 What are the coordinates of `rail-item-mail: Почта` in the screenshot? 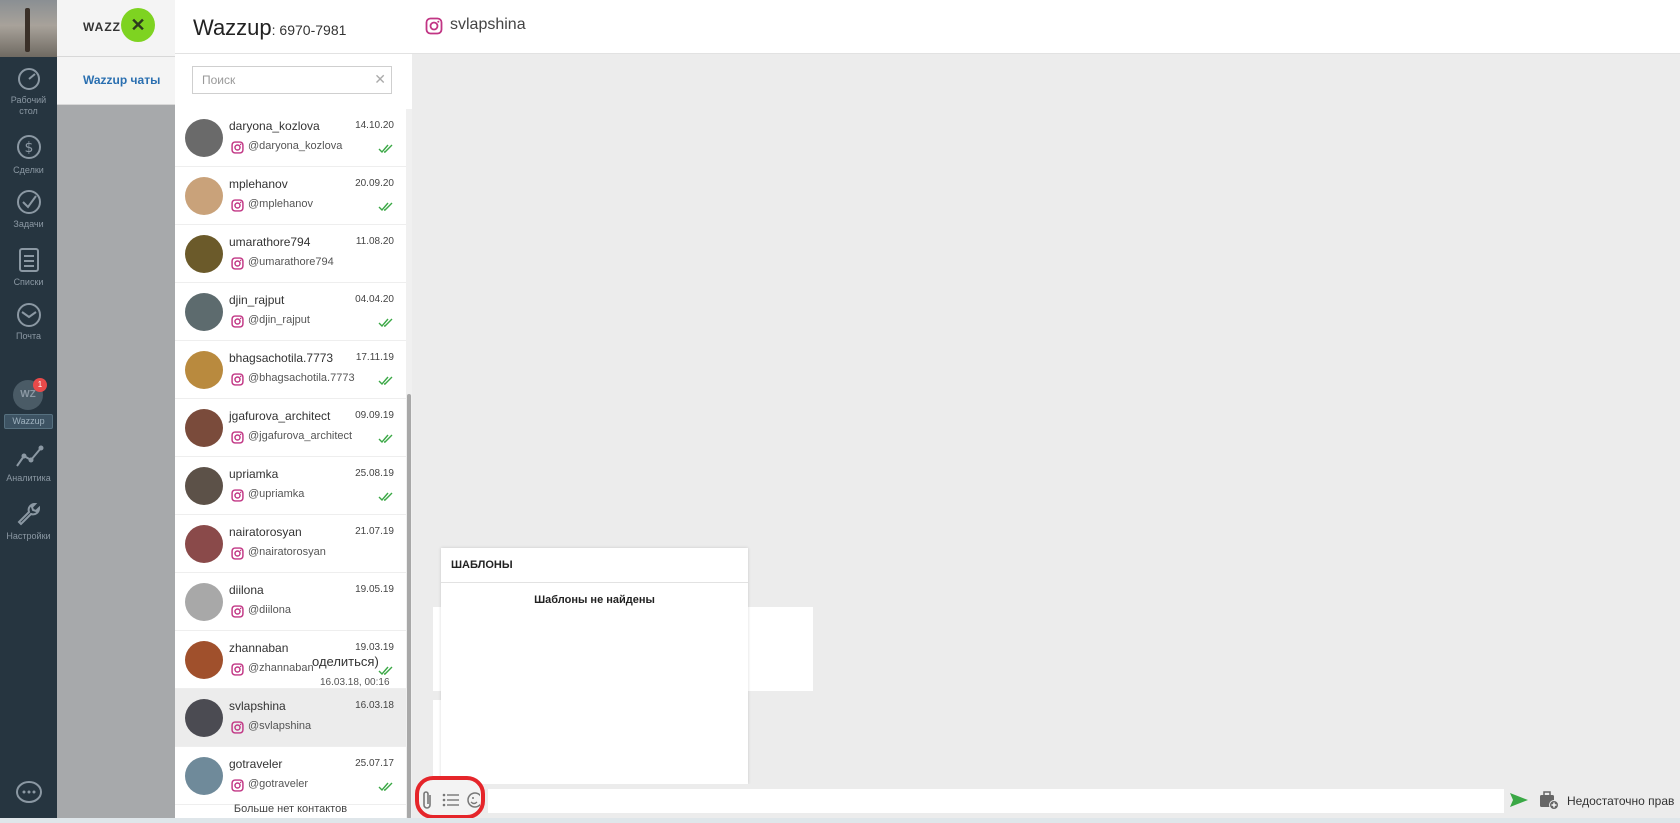 It's located at (28, 322).